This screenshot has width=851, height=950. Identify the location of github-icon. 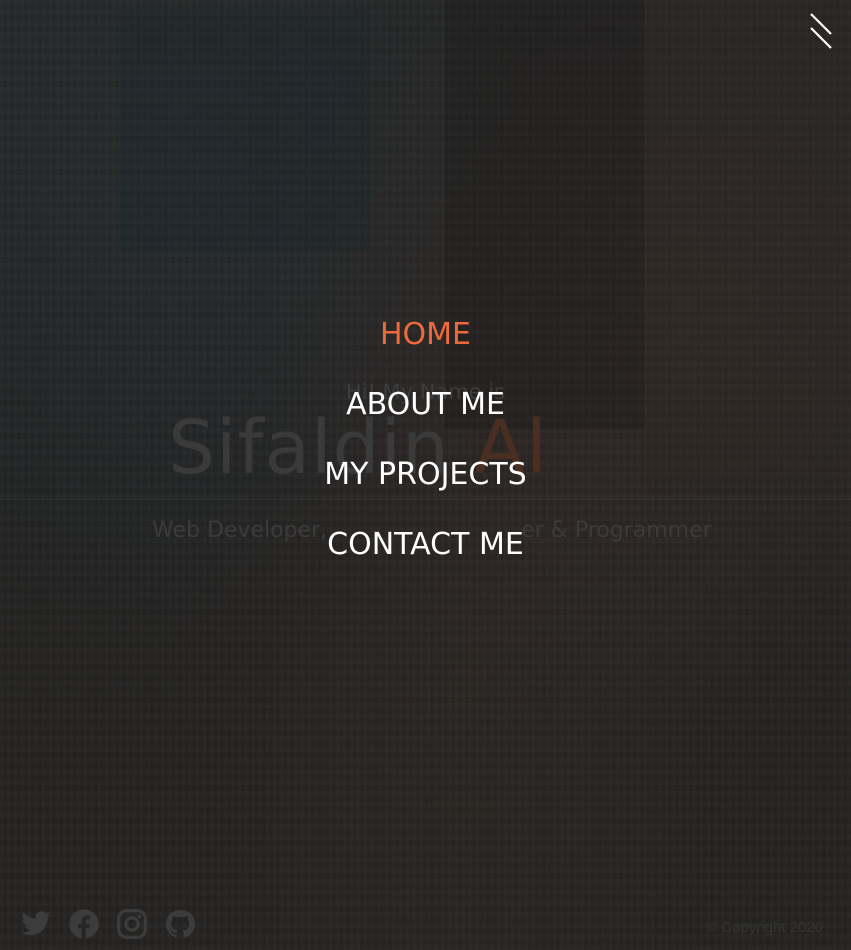
(180, 923).